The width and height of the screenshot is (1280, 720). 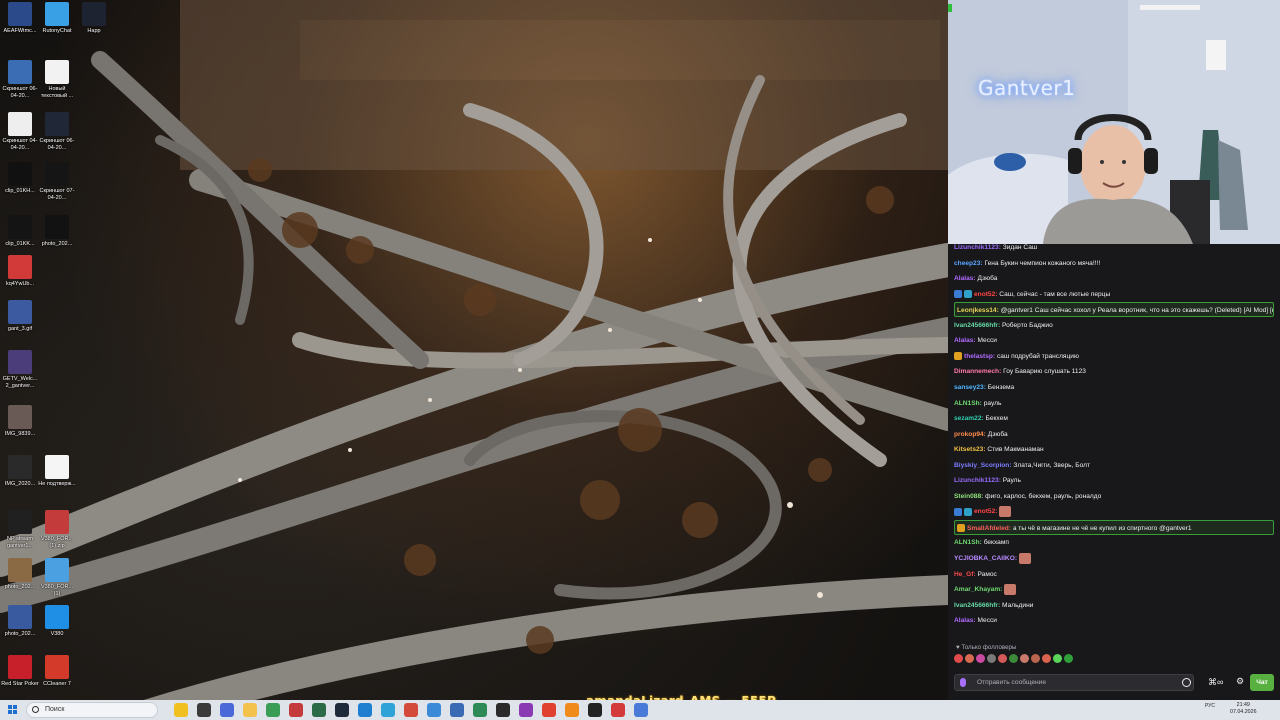 I want to click on chat-username: SmallAfdeled:, so click(x=989, y=528).